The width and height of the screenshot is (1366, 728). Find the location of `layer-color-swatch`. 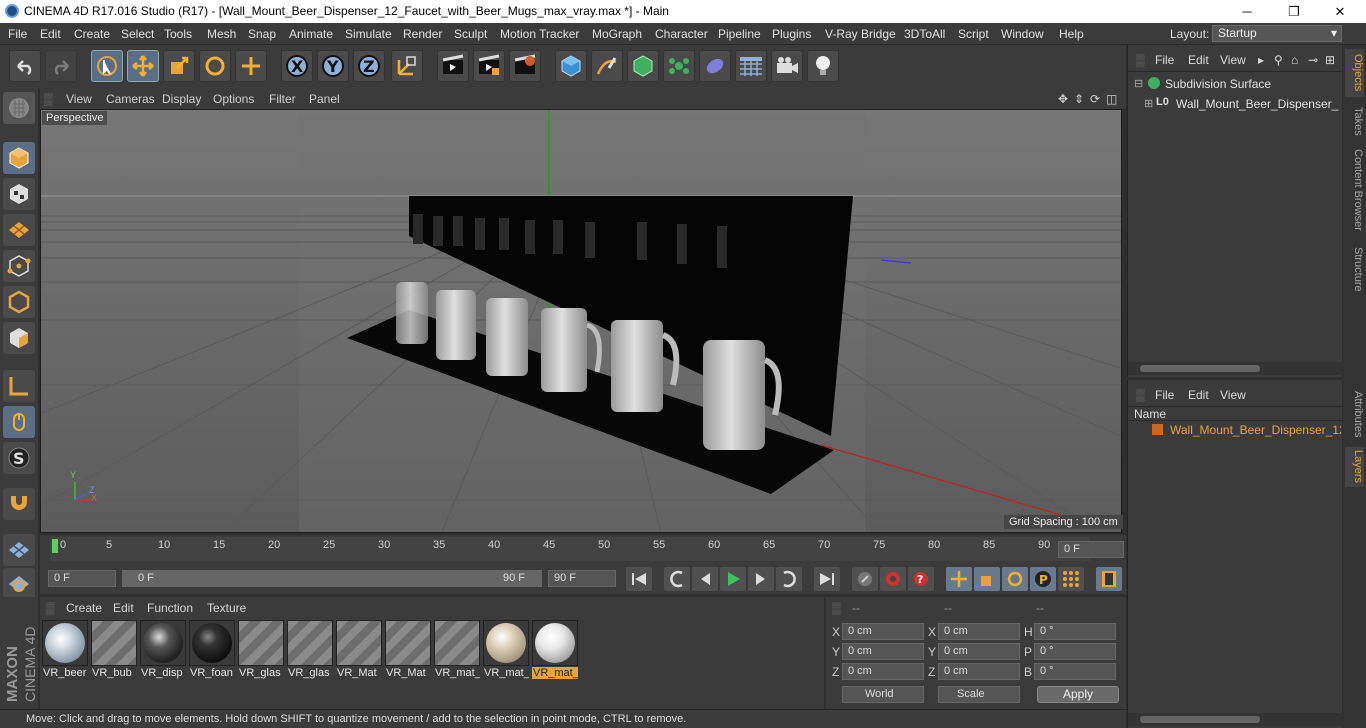

layer-color-swatch is located at coordinates (1157, 429).